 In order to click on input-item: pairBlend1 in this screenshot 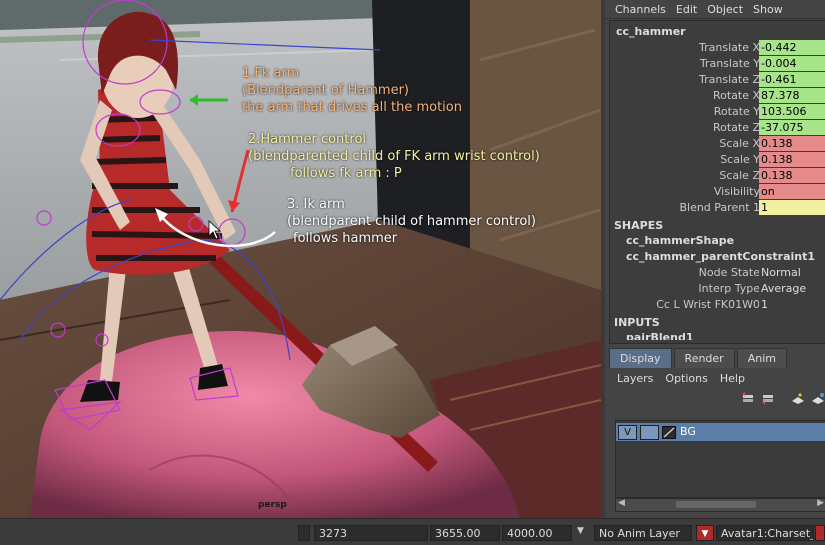, I will do `click(717, 335)`.